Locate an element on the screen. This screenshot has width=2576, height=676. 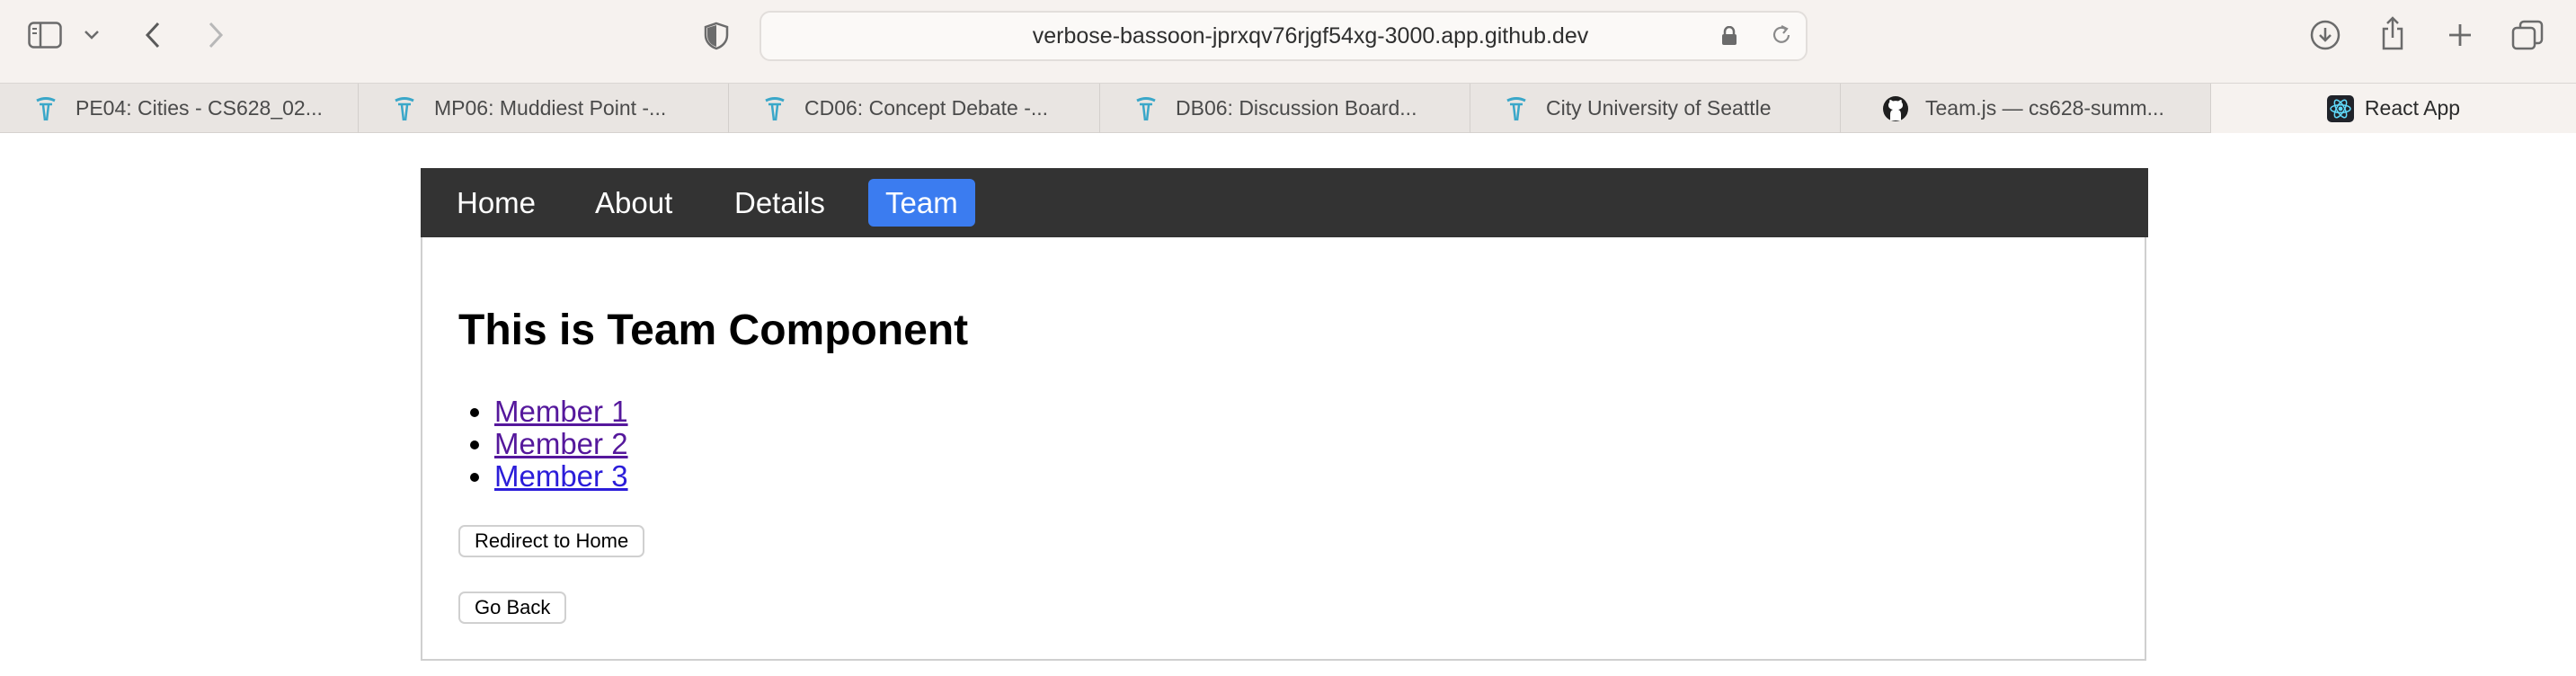
nav-about: About is located at coordinates (633, 203).